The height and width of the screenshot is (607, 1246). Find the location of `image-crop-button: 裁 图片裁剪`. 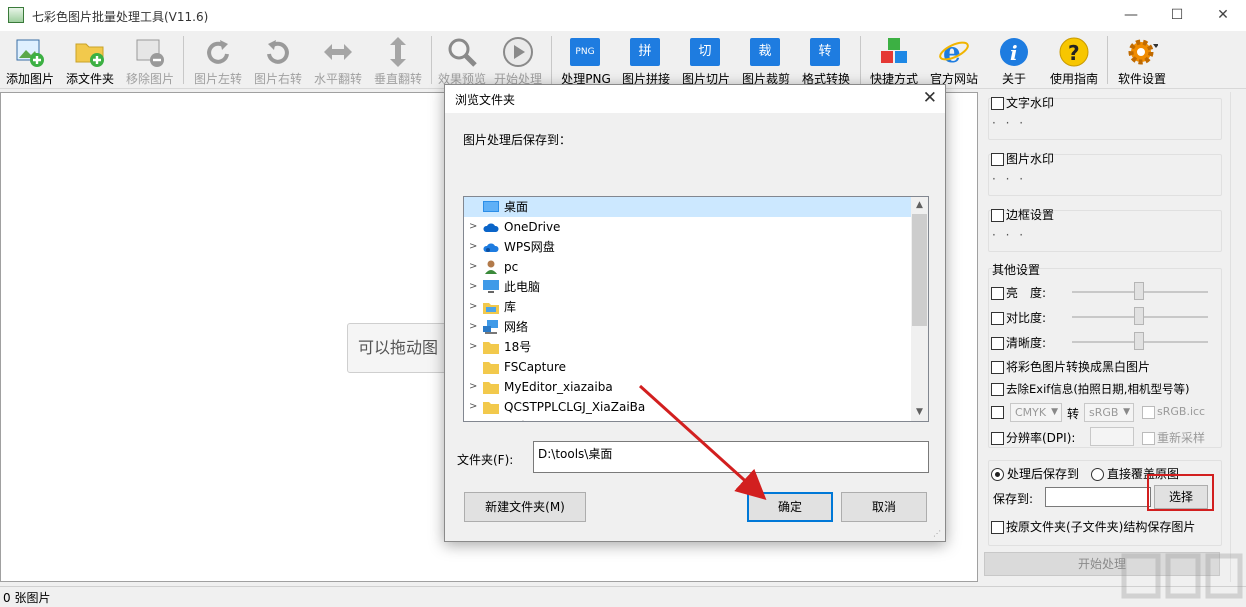

image-crop-button: 裁 图片裁剪 is located at coordinates (766, 60).